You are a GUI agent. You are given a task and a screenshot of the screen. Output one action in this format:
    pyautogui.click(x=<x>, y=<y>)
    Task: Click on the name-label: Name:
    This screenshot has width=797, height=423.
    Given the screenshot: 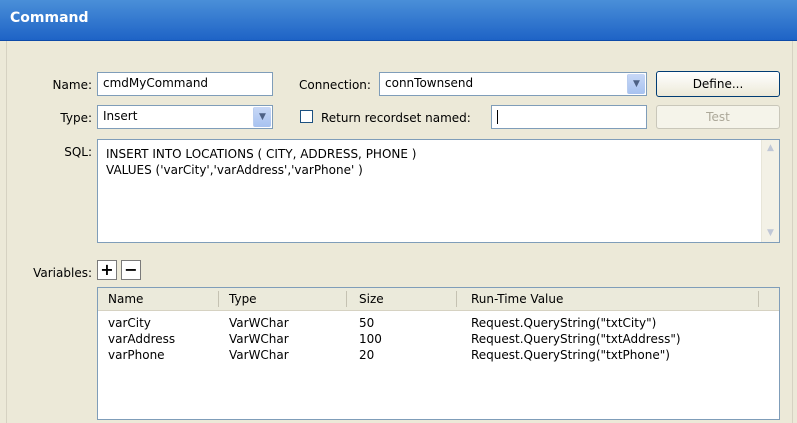 What is the action you would take?
    pyautogui.click(x=72, y=85)
    